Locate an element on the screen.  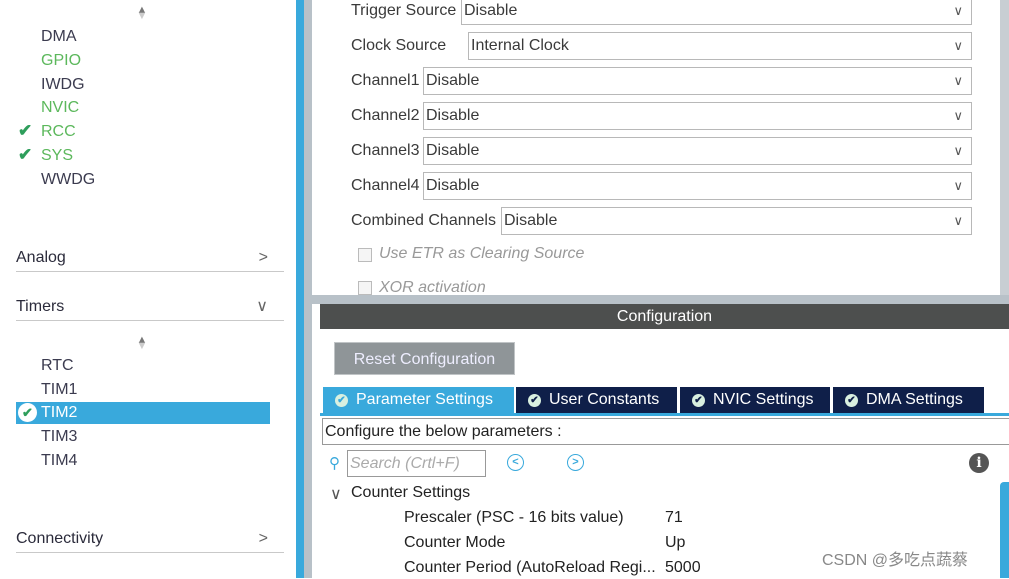
tab-label: Parameter Settings is located at coordinates (424, 399).